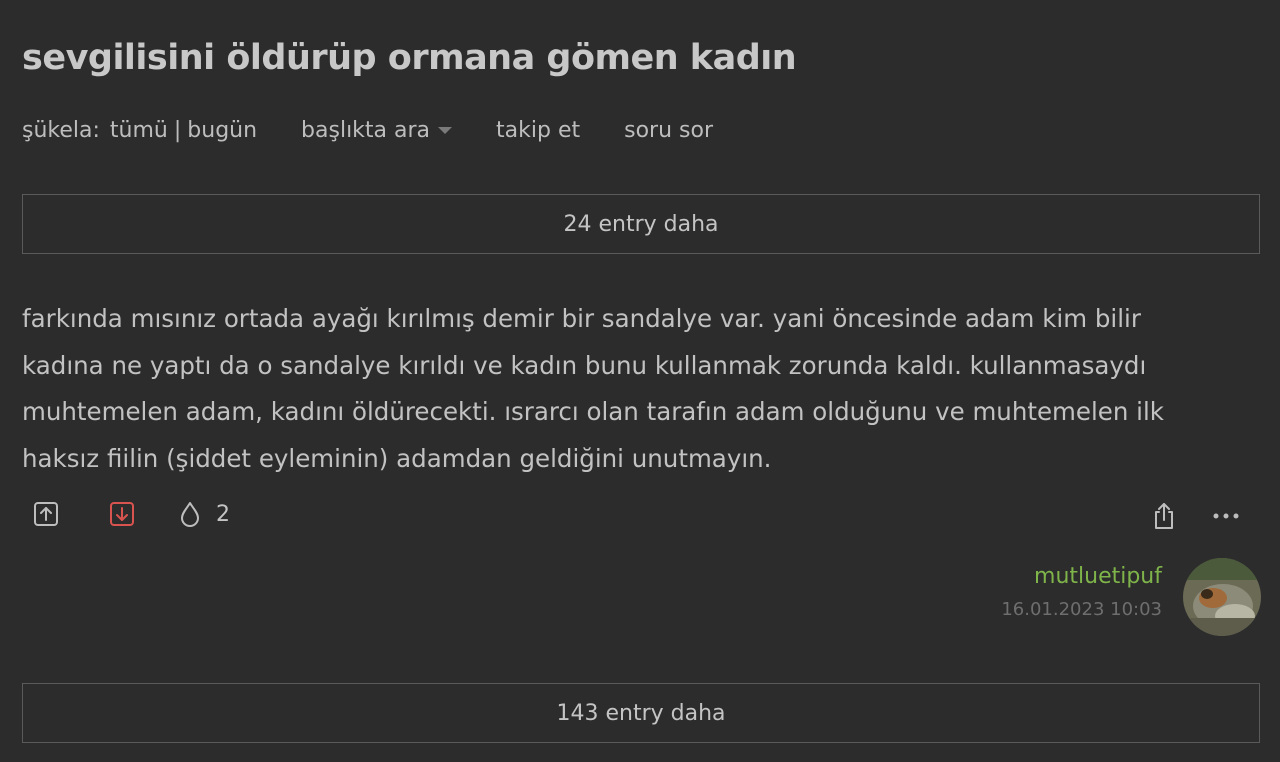 The image size is (1280, 762). Describe the element at coordinates (668, 130) in the screenshot. I see `ask-question-link: soru sor` at that location.